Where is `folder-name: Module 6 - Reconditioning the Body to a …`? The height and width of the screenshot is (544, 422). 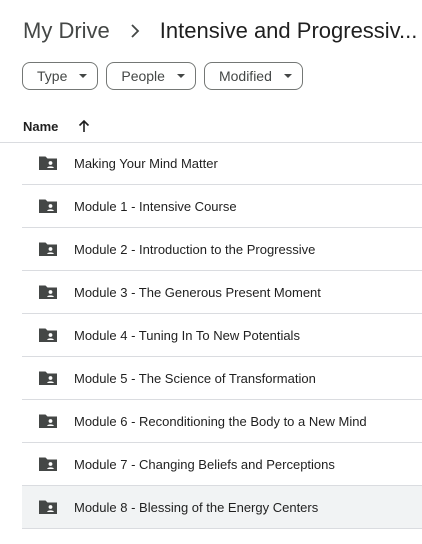
folder-name: Module 6 - Reconditioning the Body to a … is located at coordinates (220, 421).